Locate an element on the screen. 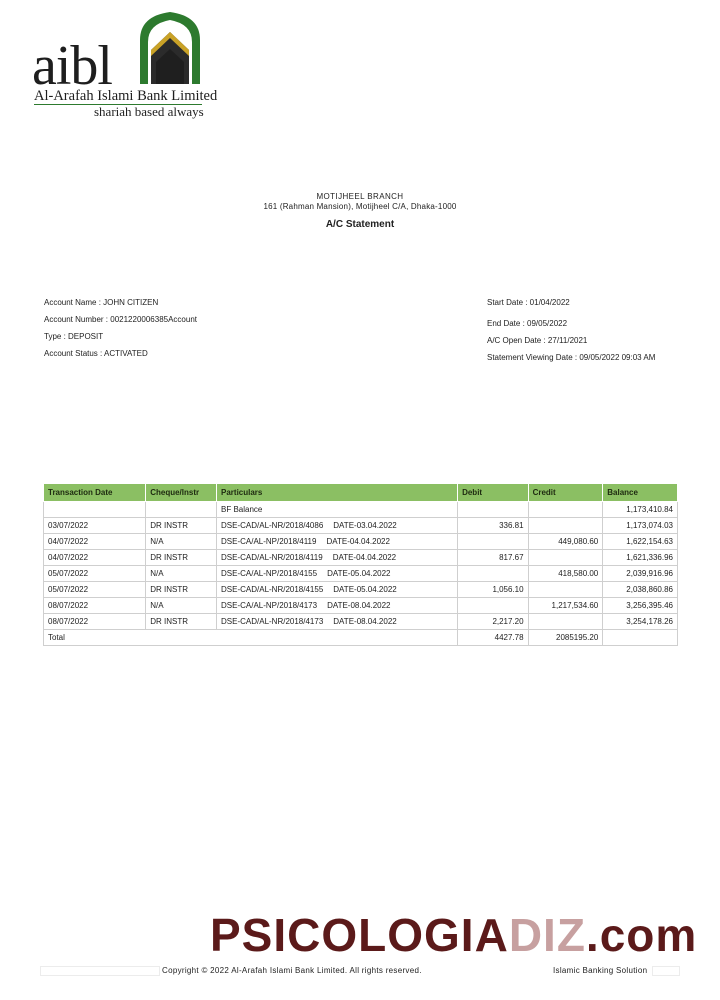 This screenshot has height=1000, width=720. start-date: Start Date : 01/04/2022 is located at coordinates (528, 302).